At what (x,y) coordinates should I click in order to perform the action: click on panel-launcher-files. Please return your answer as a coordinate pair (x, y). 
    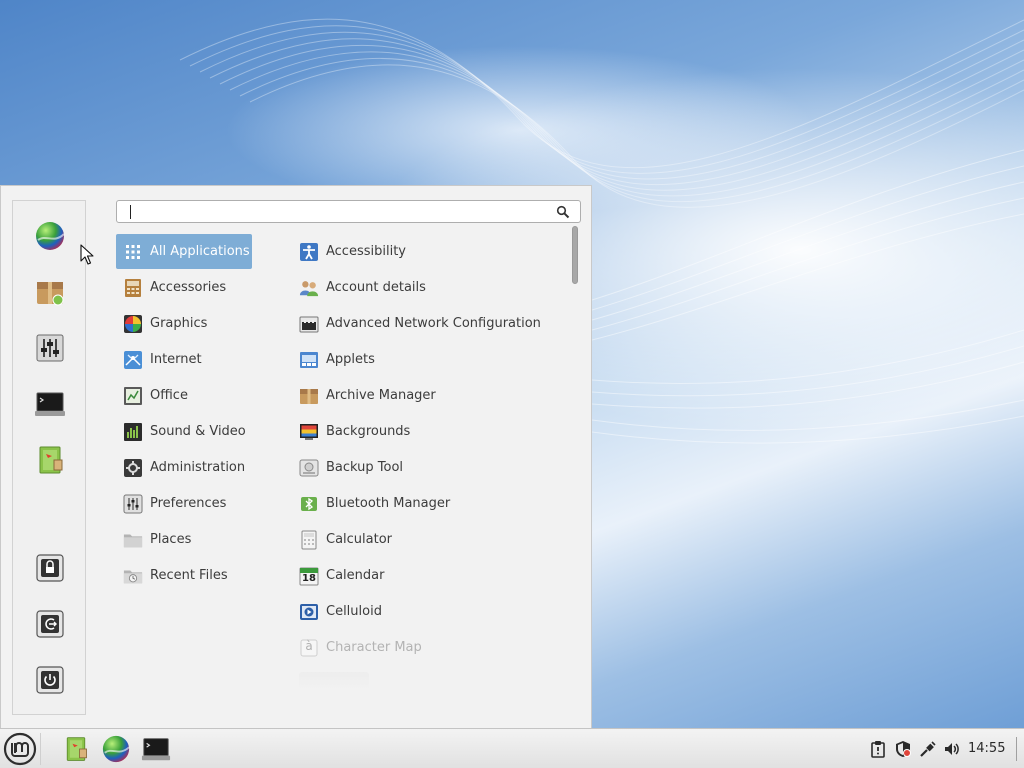
    Looking at the image, I should click on (76, 749).